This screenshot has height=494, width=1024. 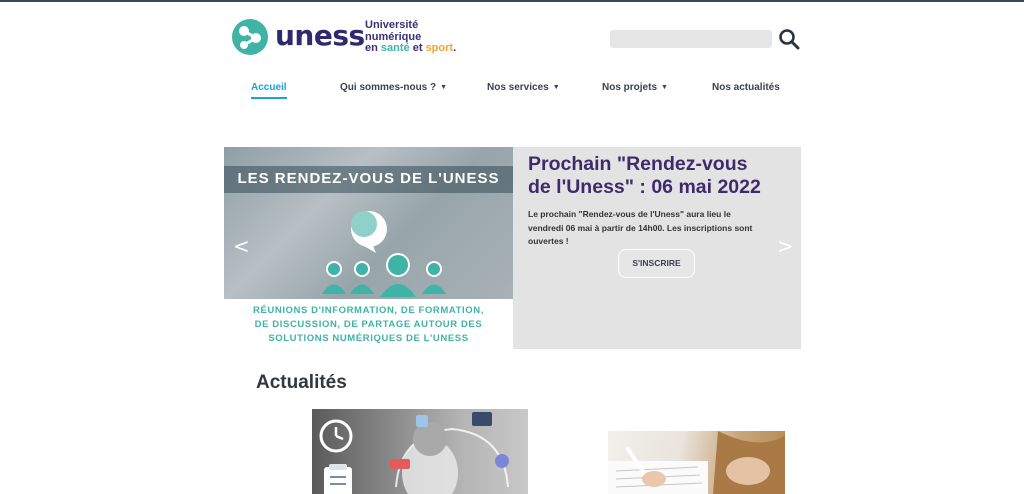 I want to click on slide-desc-line-3: ouvertes !, so click(x=548, y=241).